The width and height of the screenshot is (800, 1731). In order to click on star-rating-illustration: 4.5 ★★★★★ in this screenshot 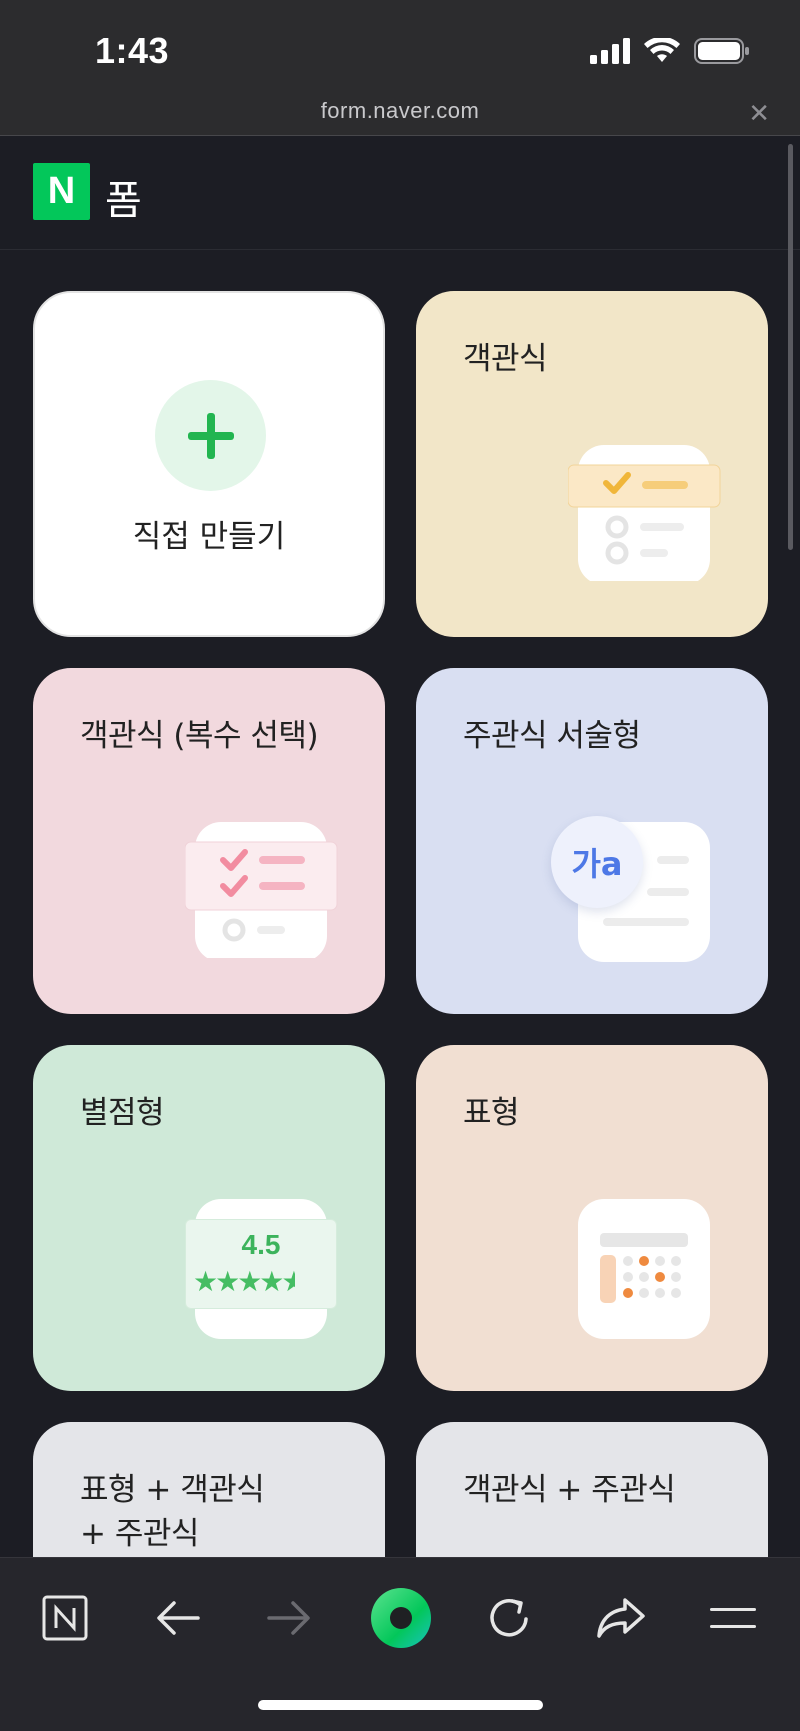, I will do `click(261, 1269)`.